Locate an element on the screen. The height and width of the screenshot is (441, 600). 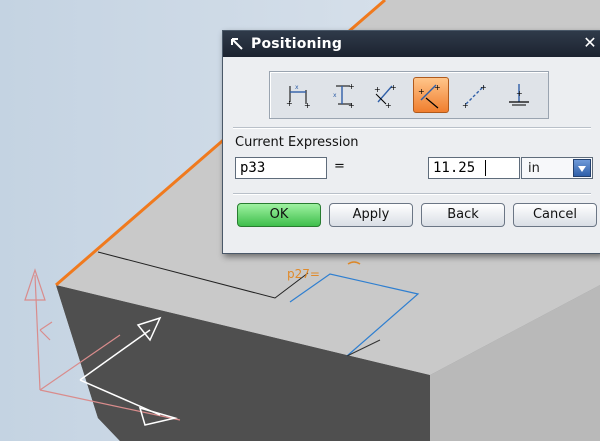
expression-name-field: p33 is located at coordinates (281, 168).